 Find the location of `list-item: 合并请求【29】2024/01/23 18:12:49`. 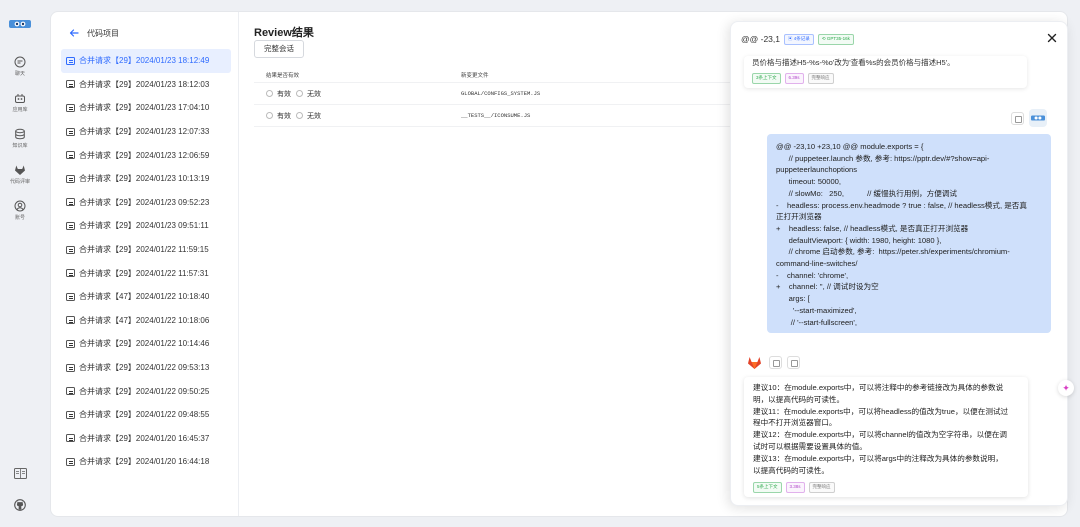

list-item: 合并请求【29】2024/01/23 18:12:49 is located at coordinates (146, 61).